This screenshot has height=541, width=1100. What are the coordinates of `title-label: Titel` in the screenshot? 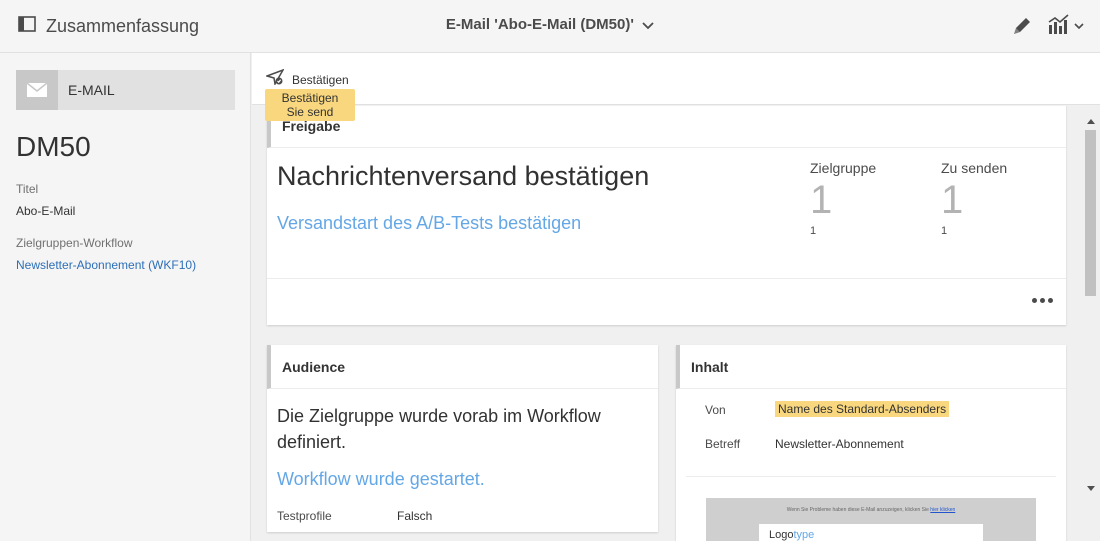 It's located at (27, 189).